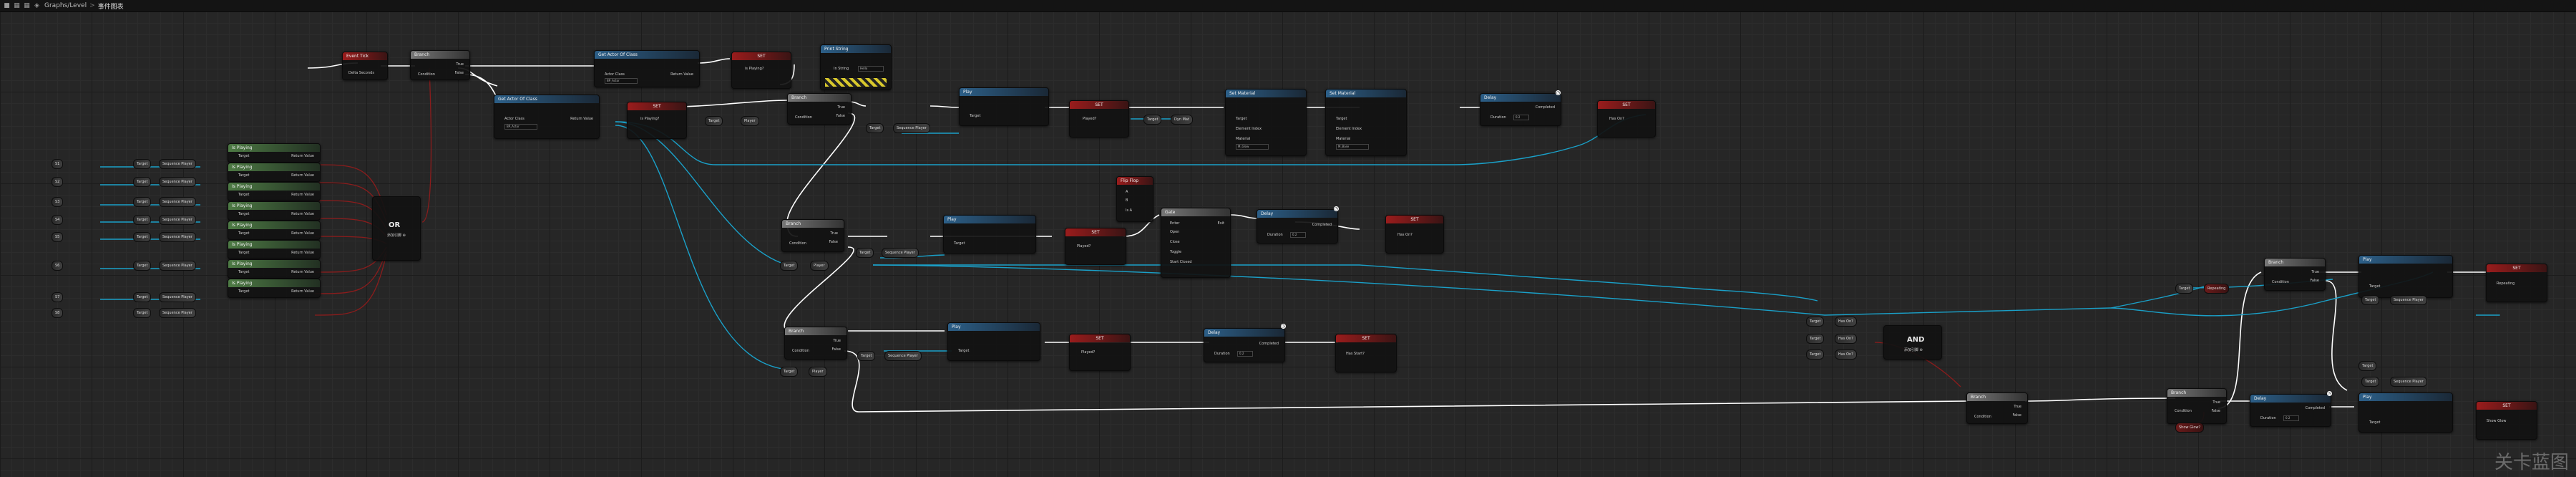  Describe the element at coordinates (58, 182) in the screenshot. I see `variable-getter: S2` at that location.